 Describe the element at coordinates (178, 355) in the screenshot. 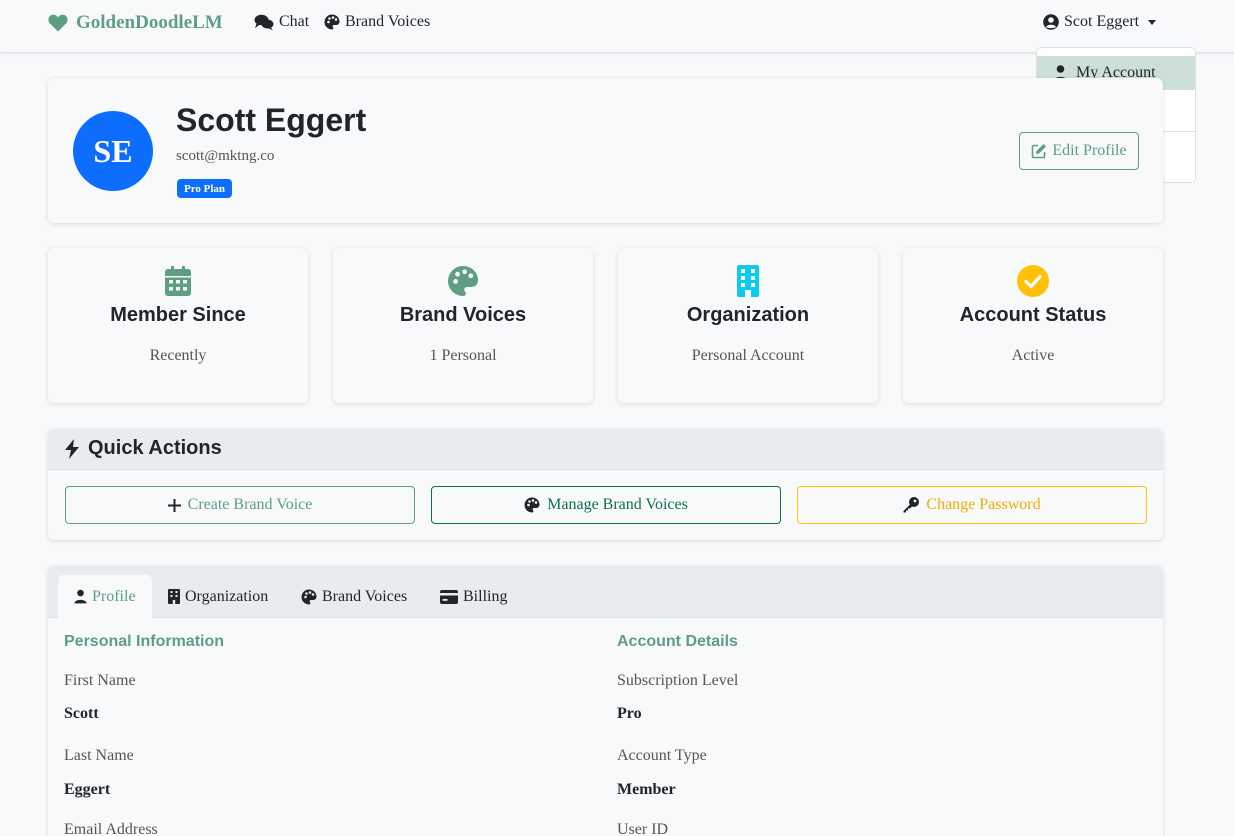

I see `stat-value: Recently` at that location.